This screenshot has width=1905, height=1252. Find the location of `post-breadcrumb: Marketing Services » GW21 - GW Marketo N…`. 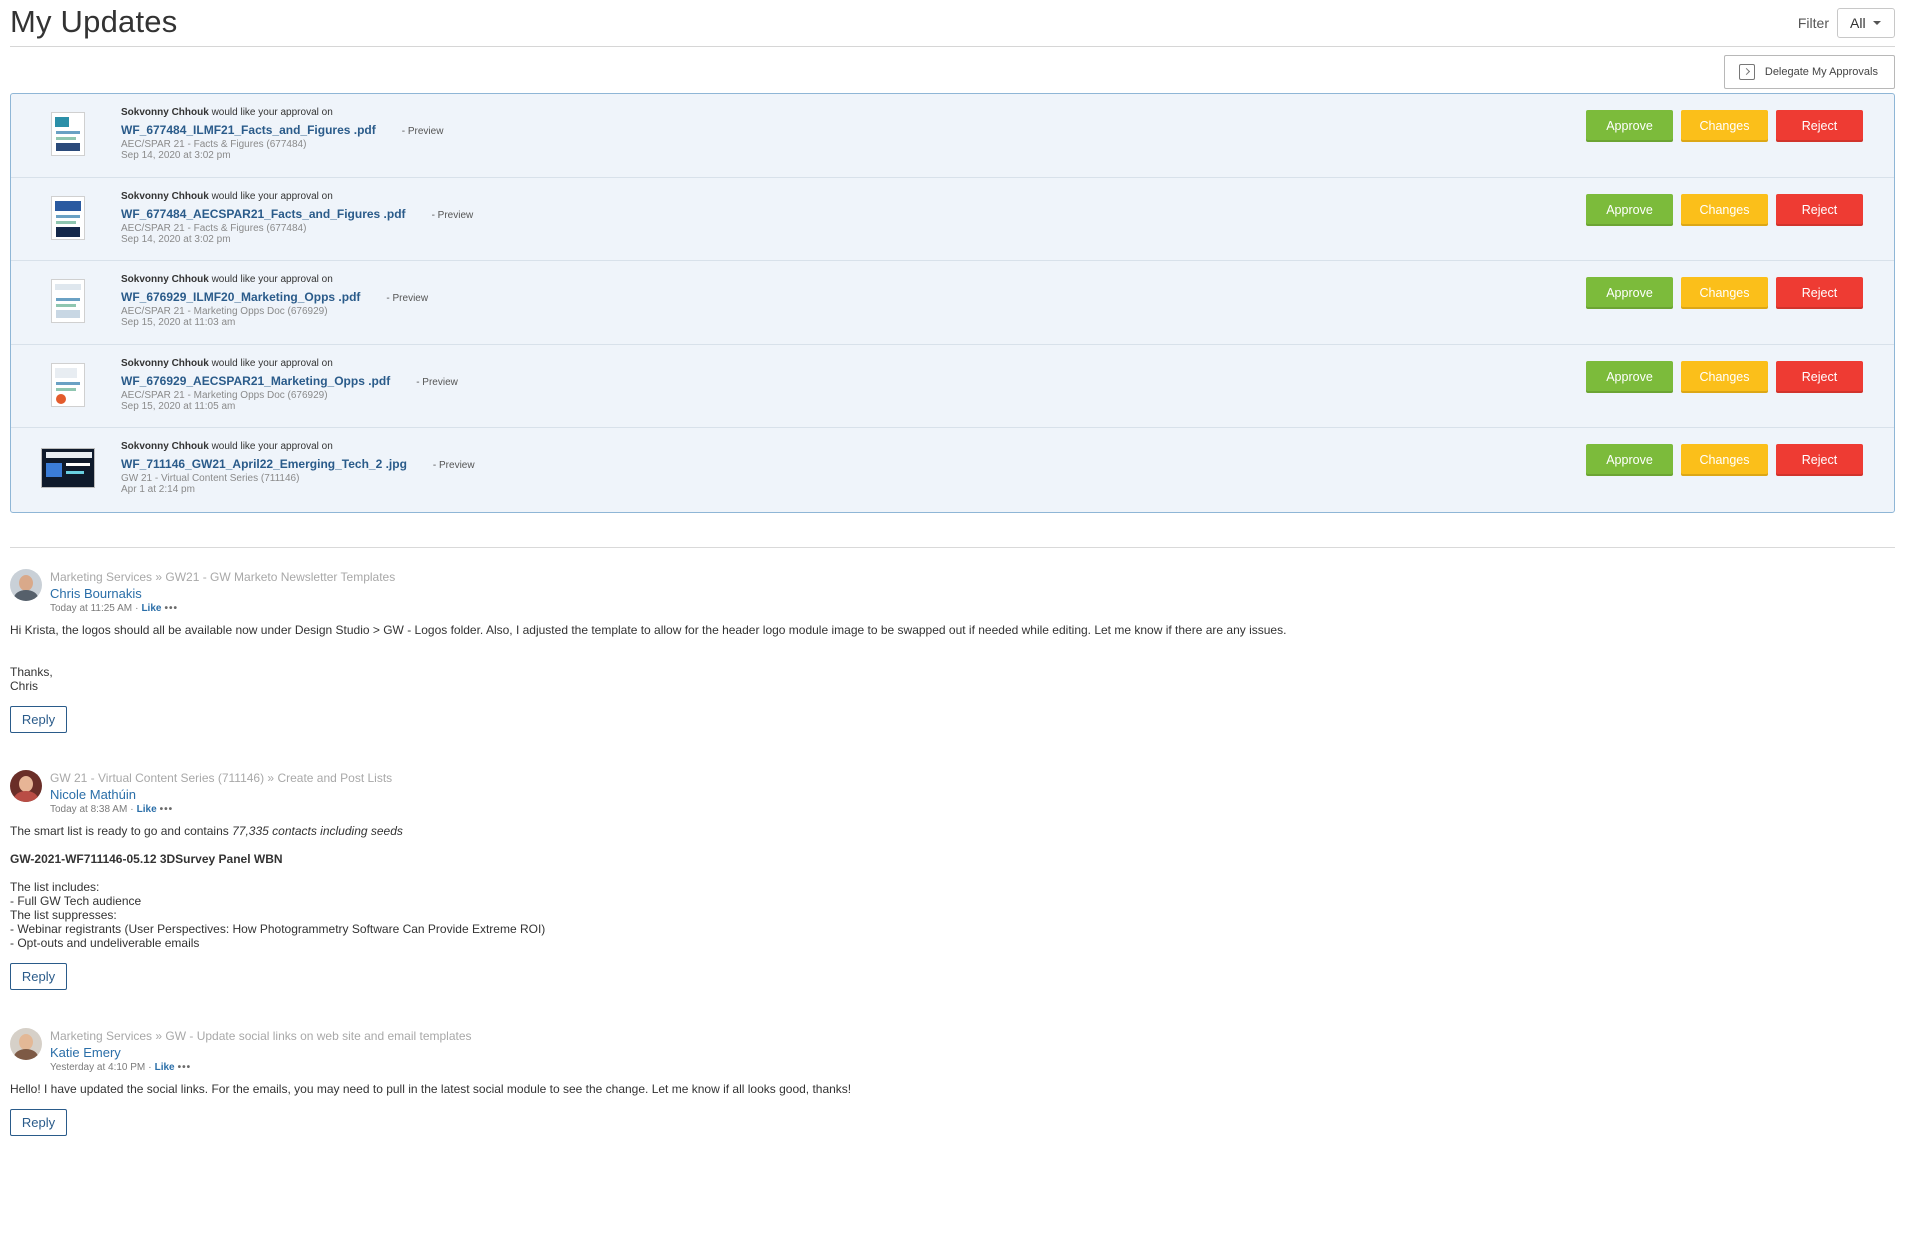

post-breadcrumb: Marketing Services » GW21 - GW Marketo N… is located at coordinates (222, 577).